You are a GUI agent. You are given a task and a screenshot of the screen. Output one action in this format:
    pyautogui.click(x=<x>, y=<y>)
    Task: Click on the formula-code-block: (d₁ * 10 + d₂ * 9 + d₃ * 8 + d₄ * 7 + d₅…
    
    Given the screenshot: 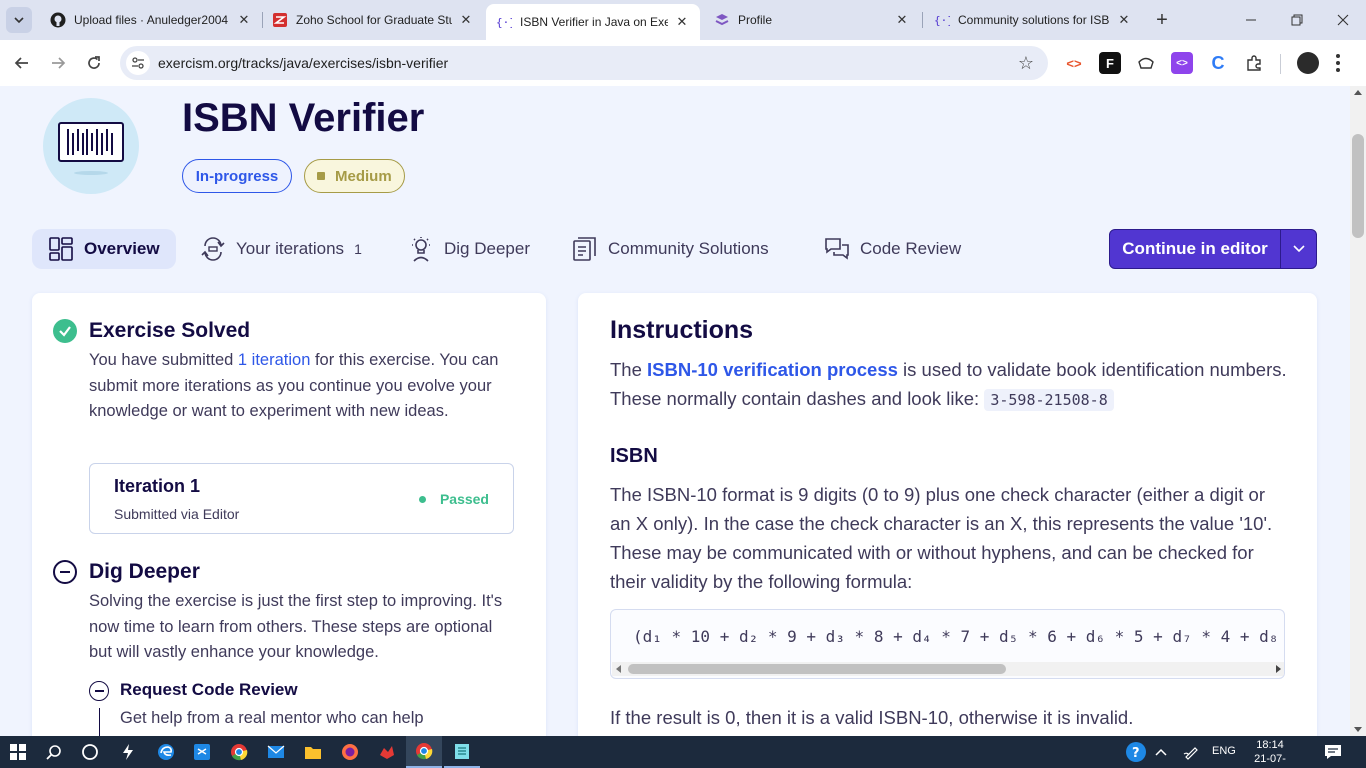 What is the action you would take?
    pyautogui.click(x=947, y=644)
    